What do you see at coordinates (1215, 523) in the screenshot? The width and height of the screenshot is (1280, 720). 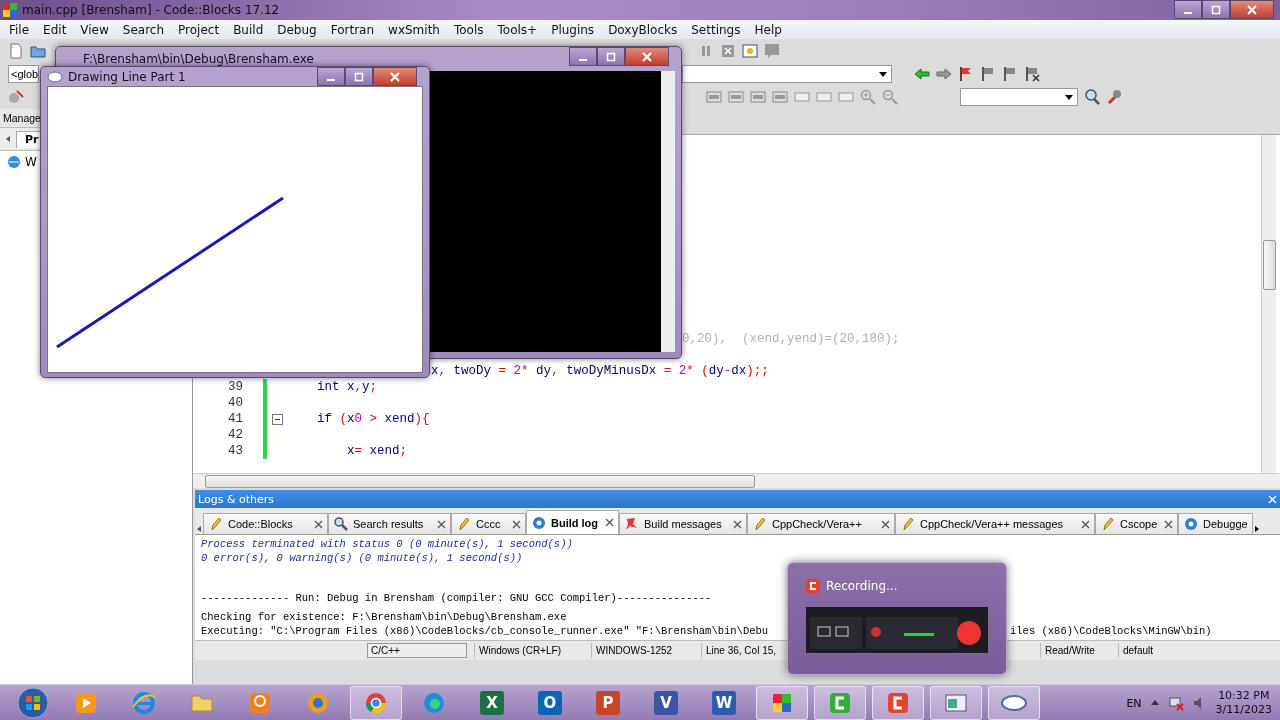 I see `log-tab: Debugge` at bounding box center [1215, 523].